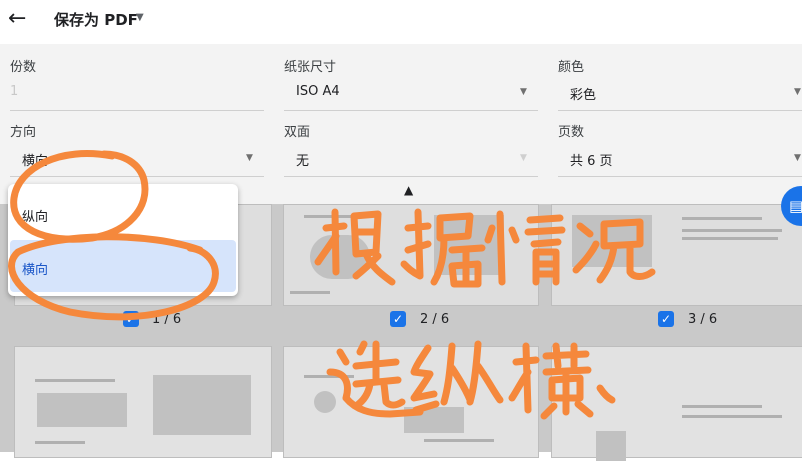  What do you see at coordinates (703, 319) in the screenshot?
I see `page-number: 3 / 6` at bounding box center [703, 319].